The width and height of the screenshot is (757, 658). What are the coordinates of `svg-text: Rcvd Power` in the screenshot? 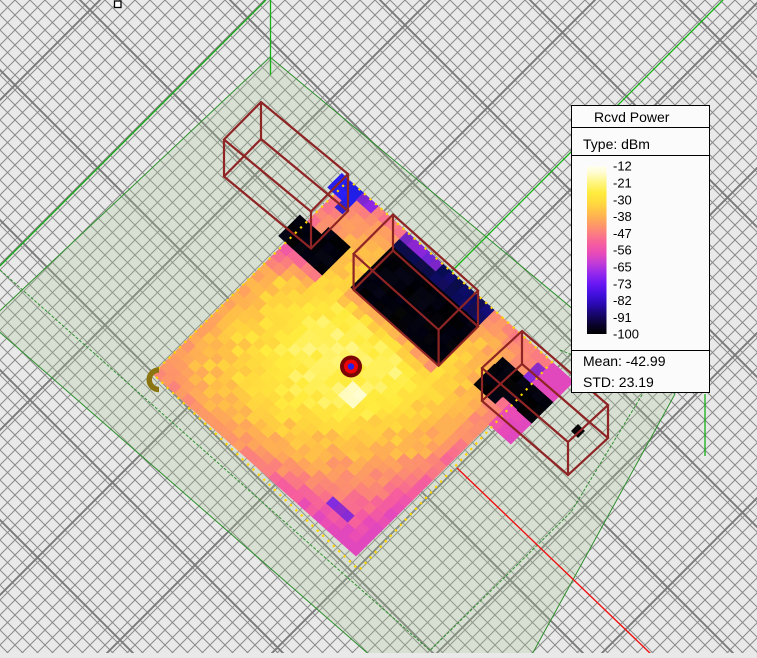 It's located at (632, 117).